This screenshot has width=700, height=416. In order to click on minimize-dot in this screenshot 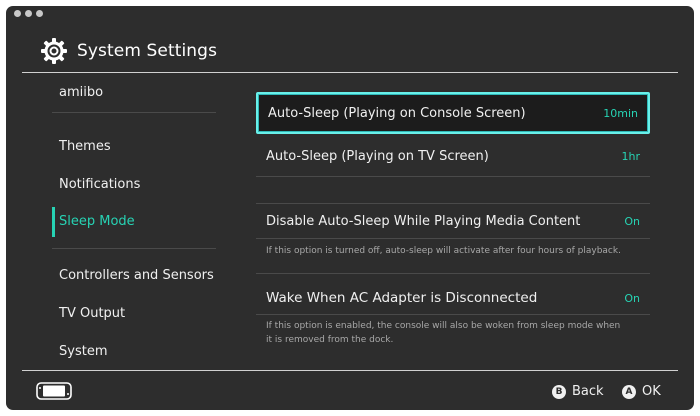, I will do `click(28, 13)`.